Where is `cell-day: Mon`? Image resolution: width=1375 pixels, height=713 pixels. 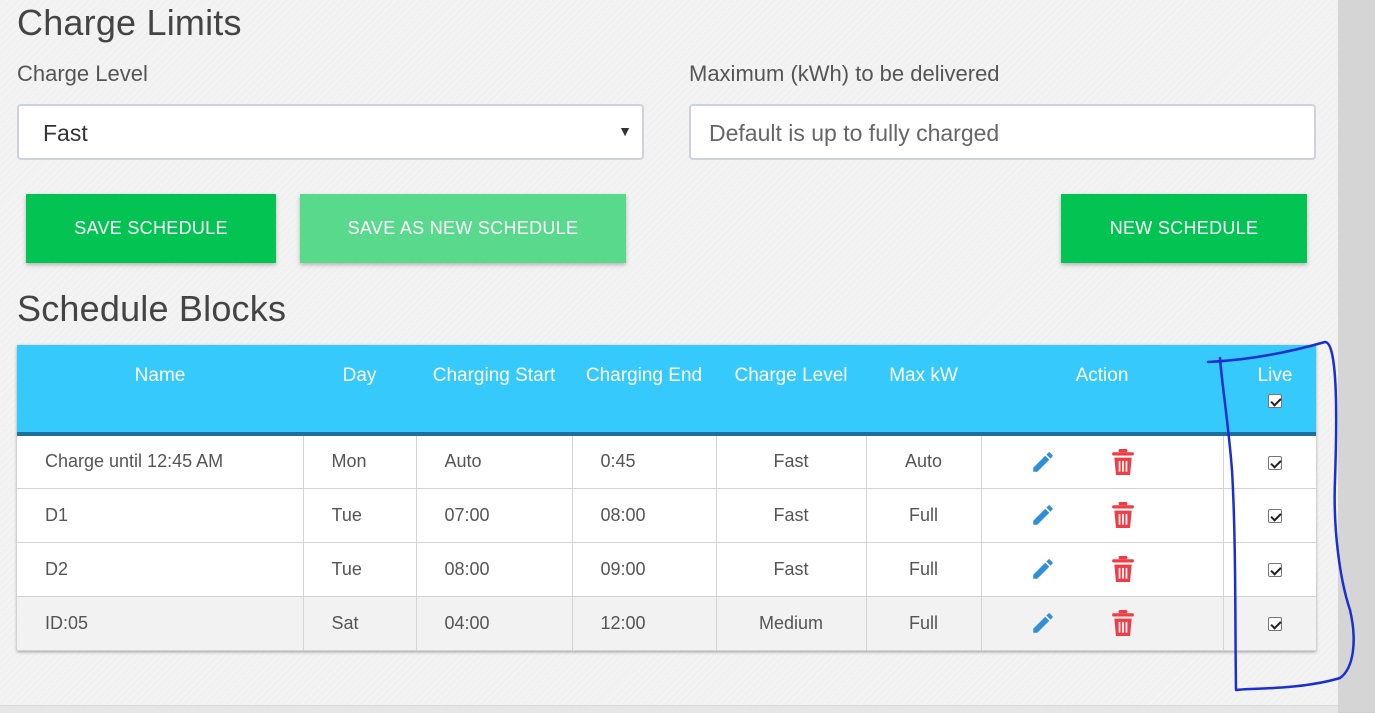
cell-day: Mon is located at coordinates (360, 461).